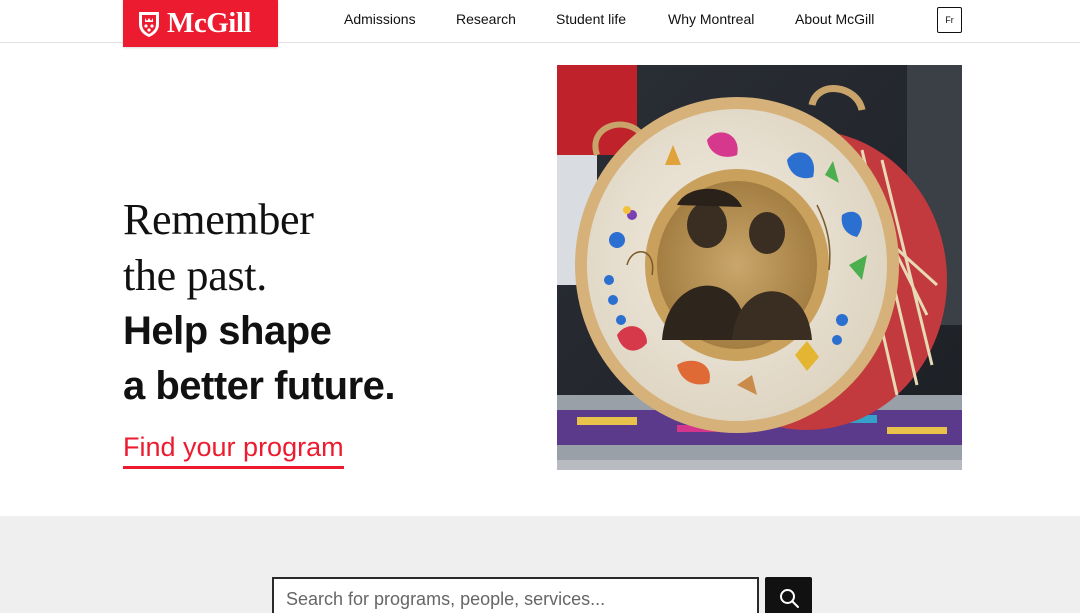 The image size is (1080, 613). I want to click on language-toggle-button: Fr, so click(949, 20).